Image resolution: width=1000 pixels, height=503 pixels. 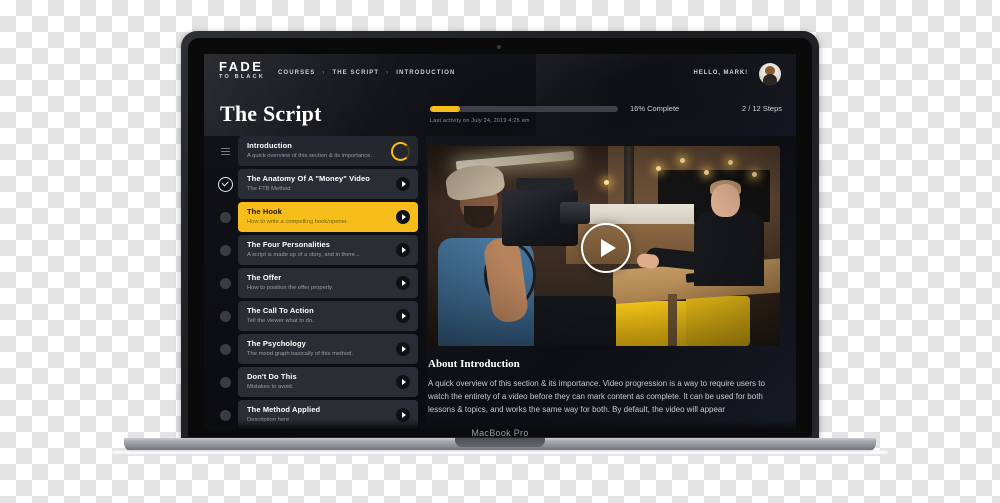 What do you see at coordinates (225, 184) in the screenshot?
I see `check-circle-icon` at bounding box center [225, 184].